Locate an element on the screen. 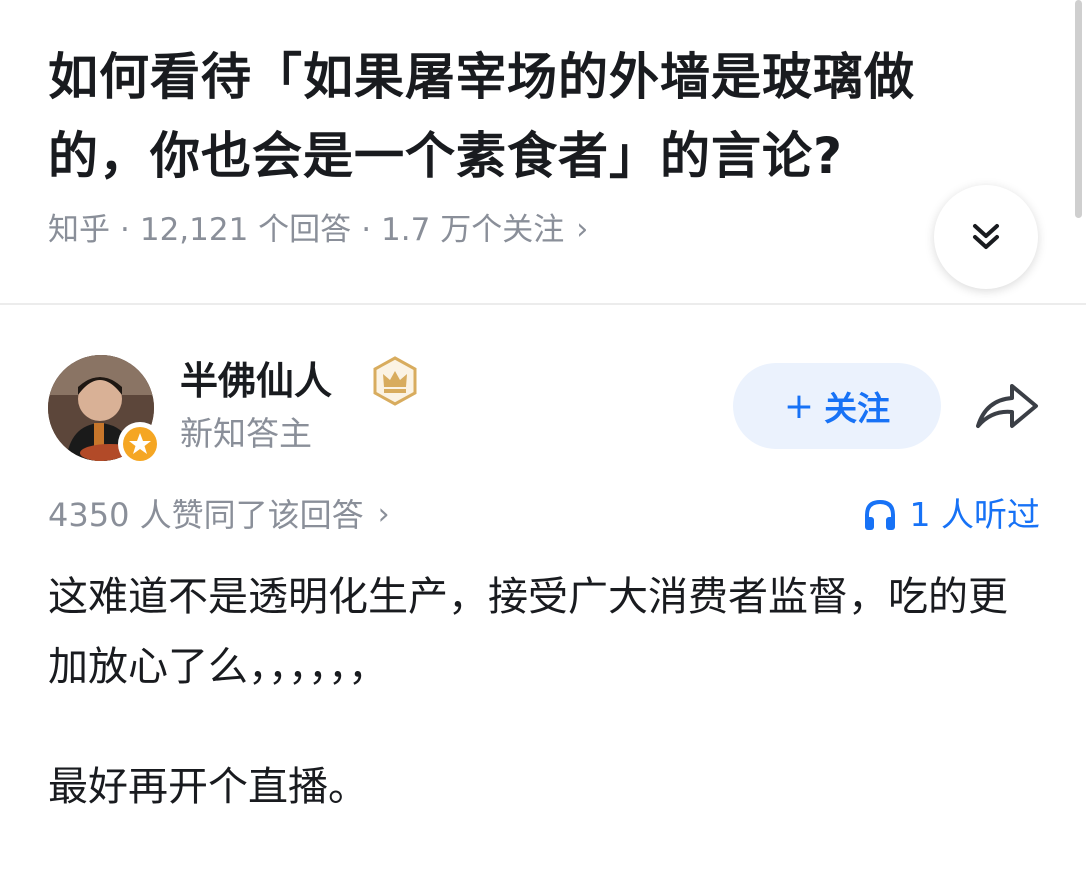 The width and height of the screenshot is (1086, 877). crown-icon is located at coordinates (395, 381).